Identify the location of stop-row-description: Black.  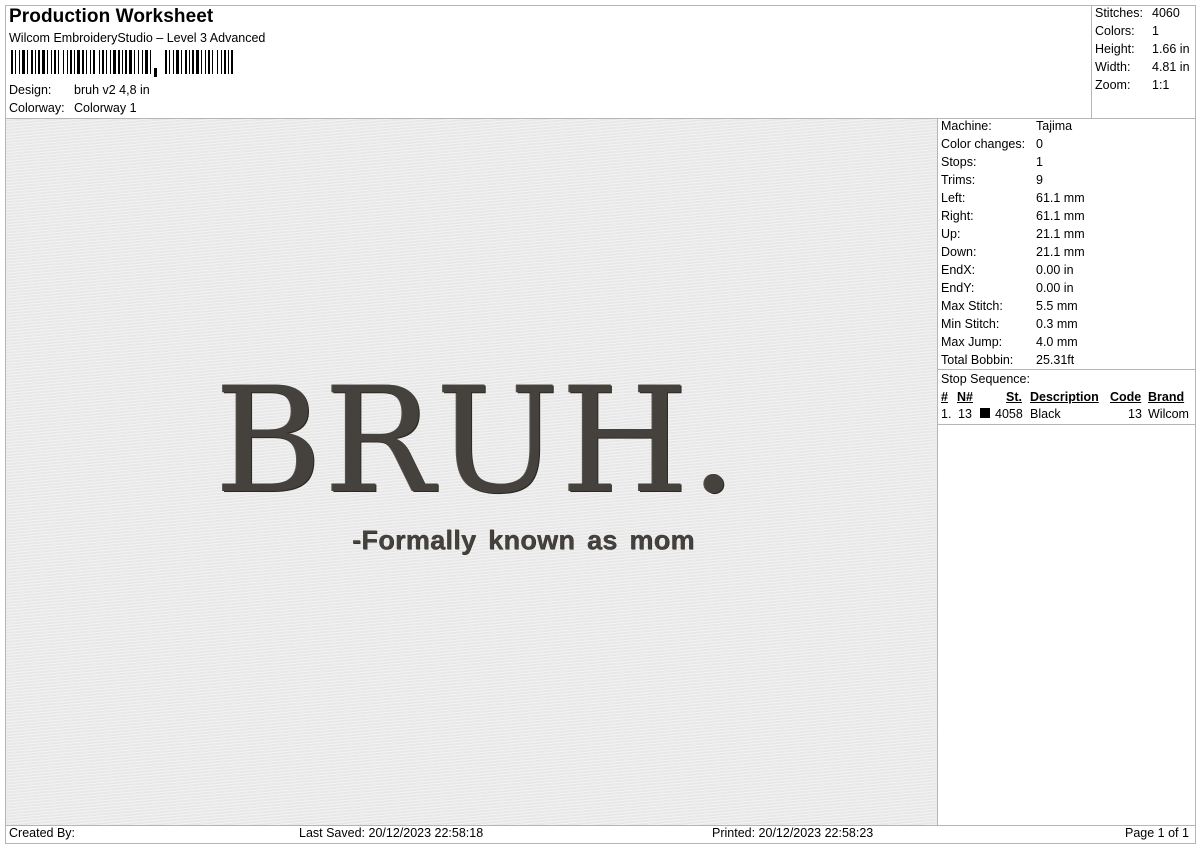
(1045, 414).